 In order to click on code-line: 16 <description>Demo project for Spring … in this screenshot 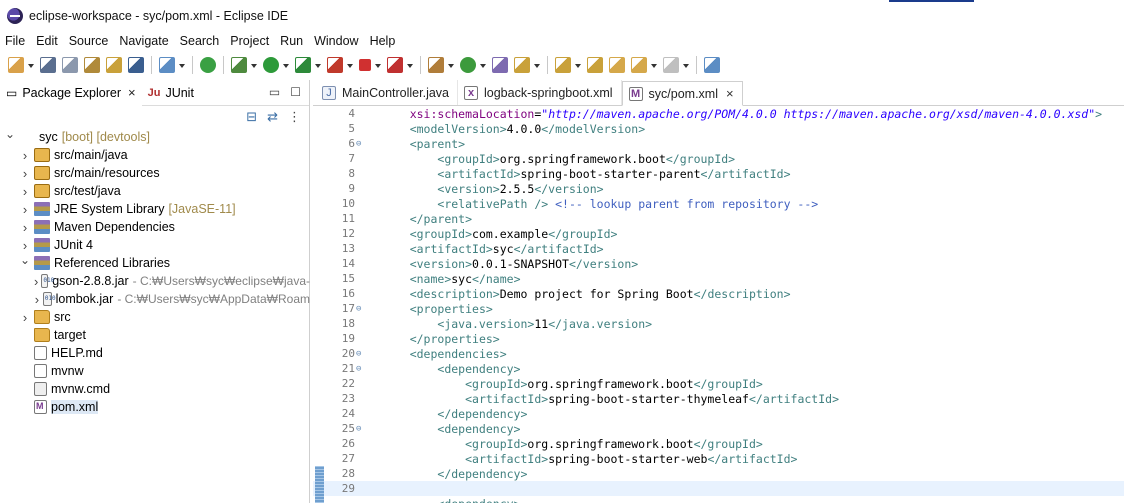, I will do `click(718, 293)`.